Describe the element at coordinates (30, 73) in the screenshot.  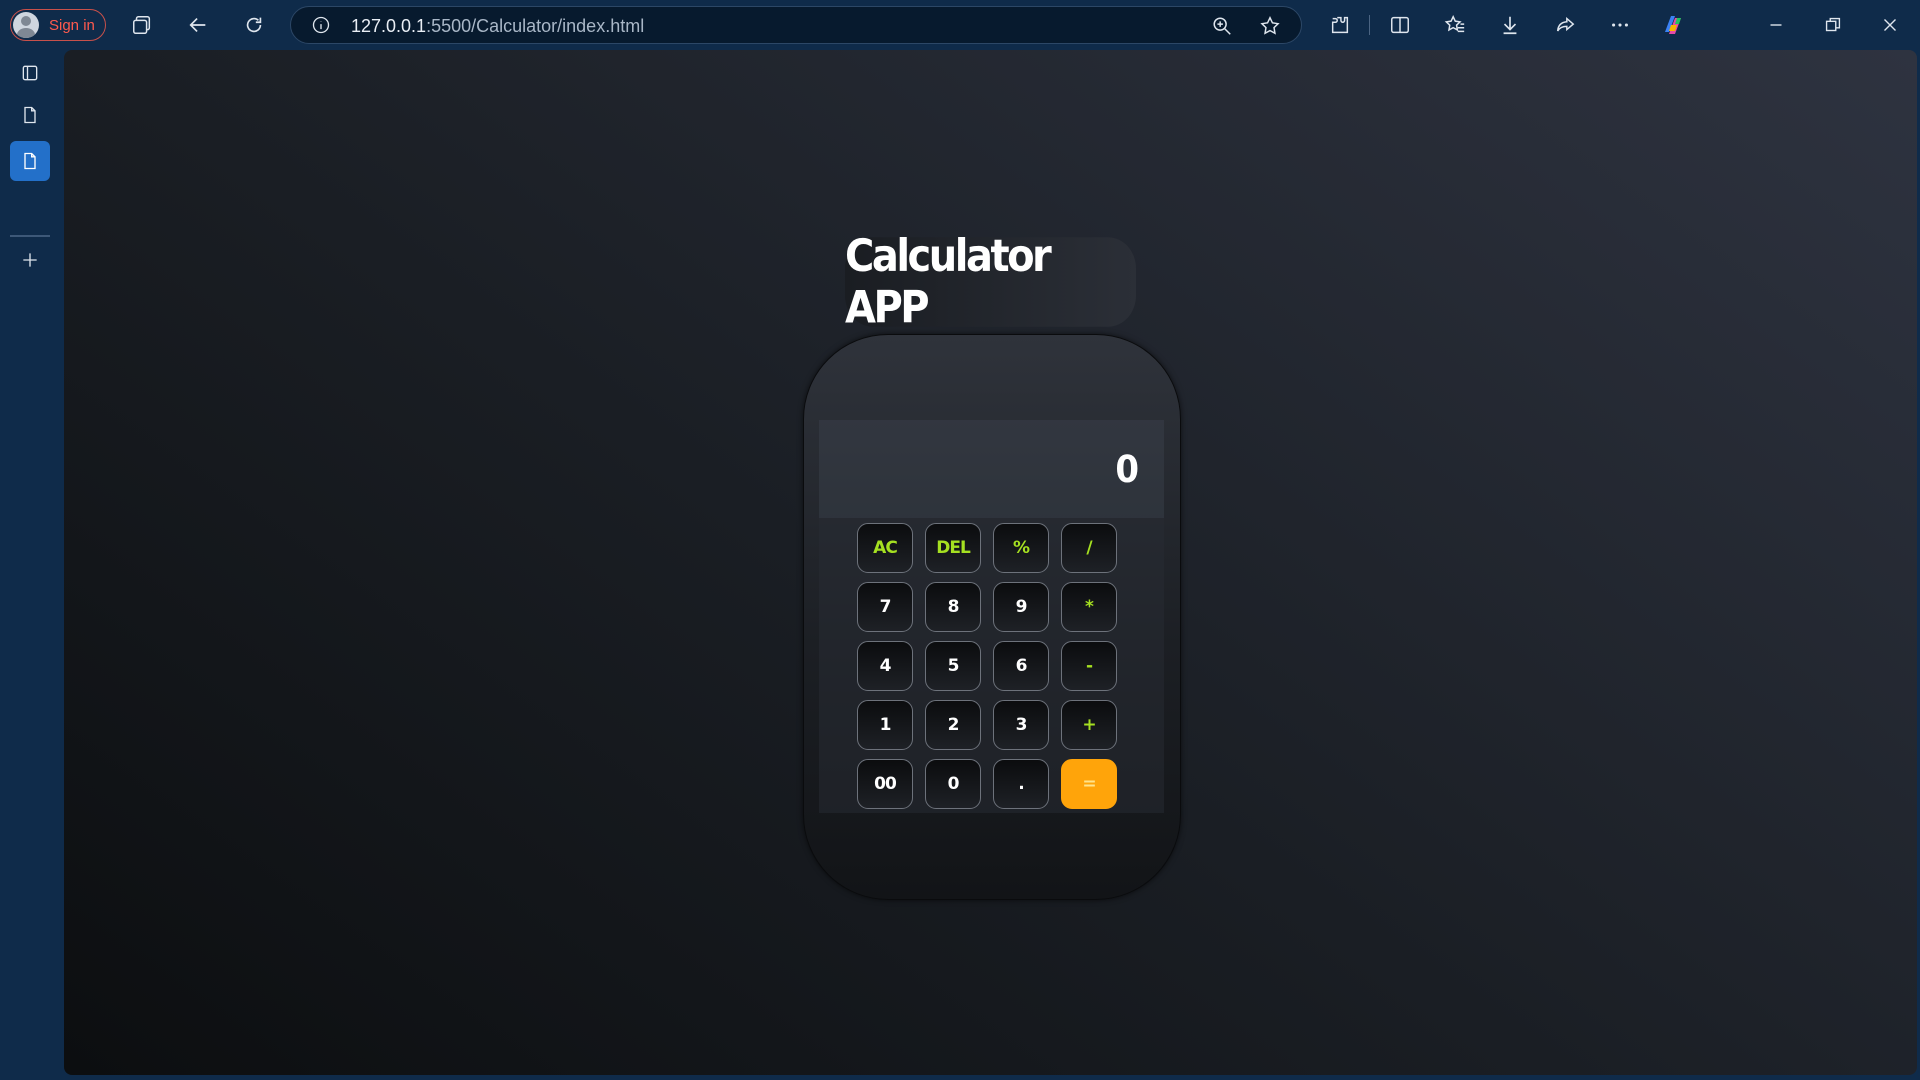
I see `tab-actions-icon` at that location.